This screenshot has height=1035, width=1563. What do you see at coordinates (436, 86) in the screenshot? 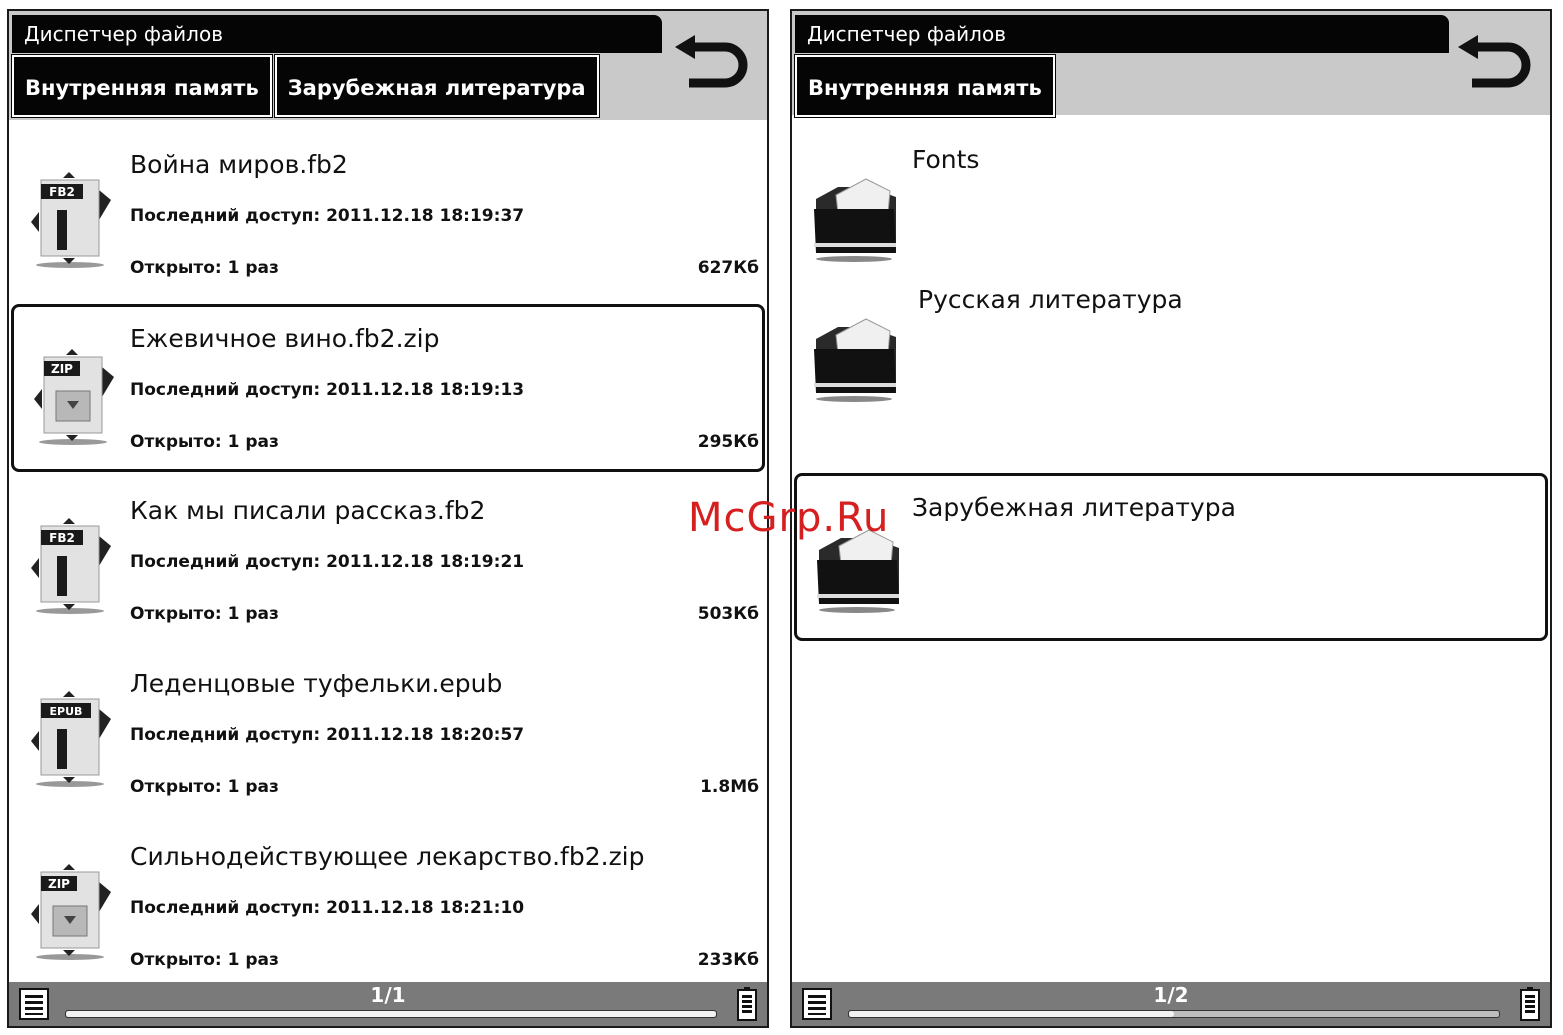
I see `breadcrumb-foreign-literature: Зарубежная литература` at bounding box center [436, 86].